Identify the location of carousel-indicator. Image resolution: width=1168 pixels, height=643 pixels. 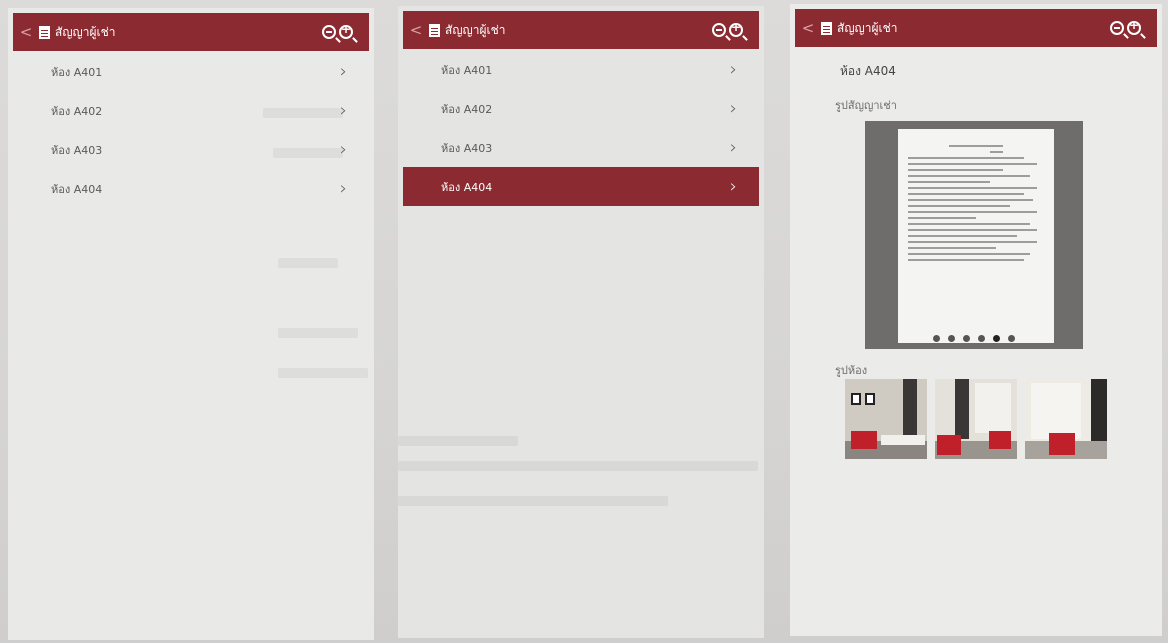
(974, 338).